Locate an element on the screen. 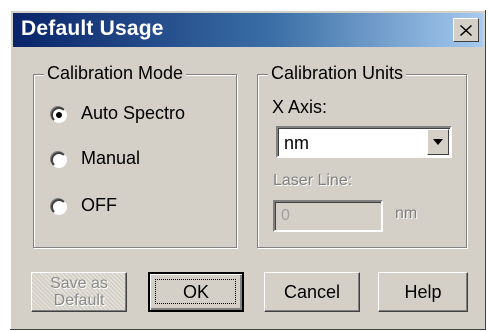  radio-off-label: OFF is located at coordinates (99, 205).